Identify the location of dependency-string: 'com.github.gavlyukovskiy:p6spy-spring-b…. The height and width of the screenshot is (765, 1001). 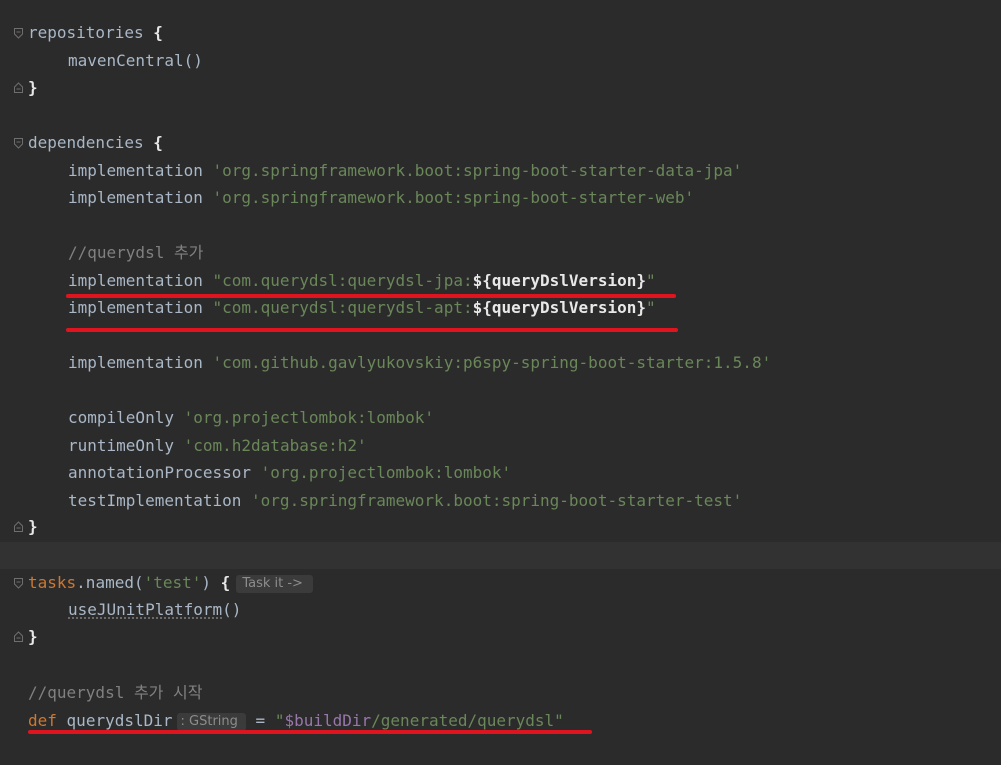
(492, 362).